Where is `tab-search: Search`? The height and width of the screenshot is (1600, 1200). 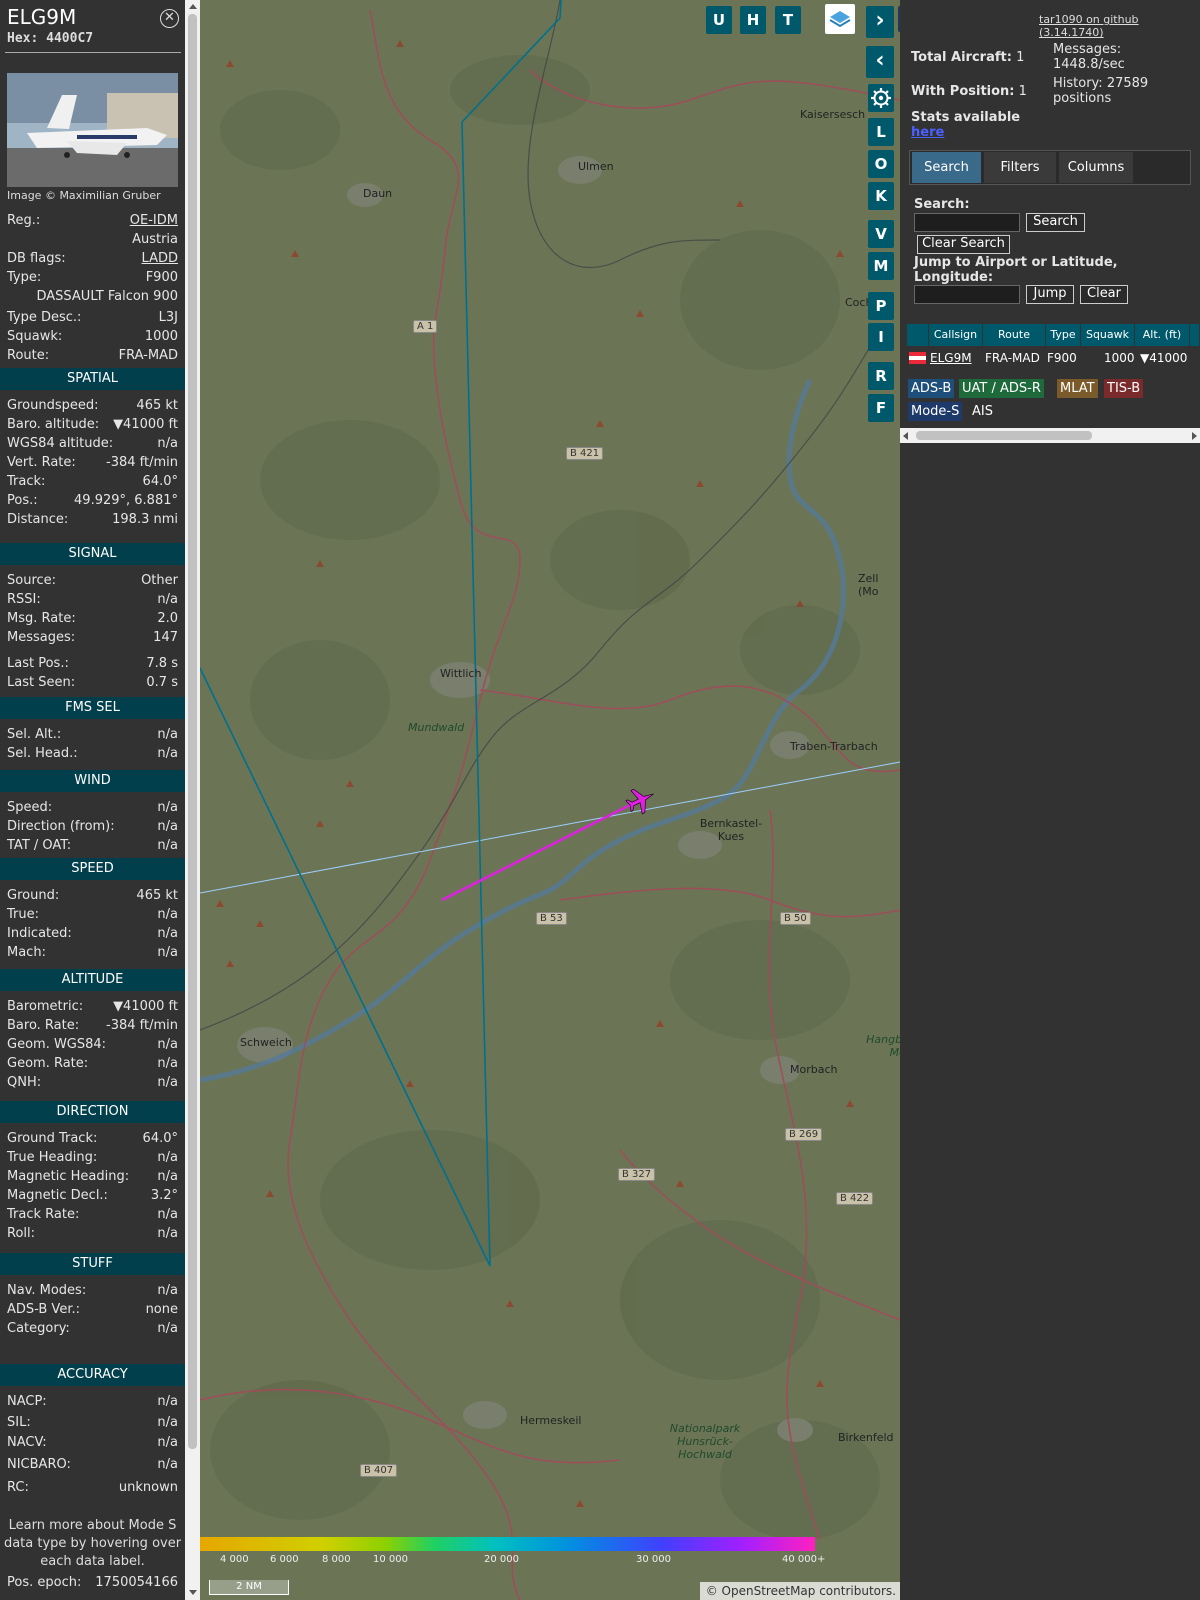
tab-search: Search is located at coordinates (946, 167).